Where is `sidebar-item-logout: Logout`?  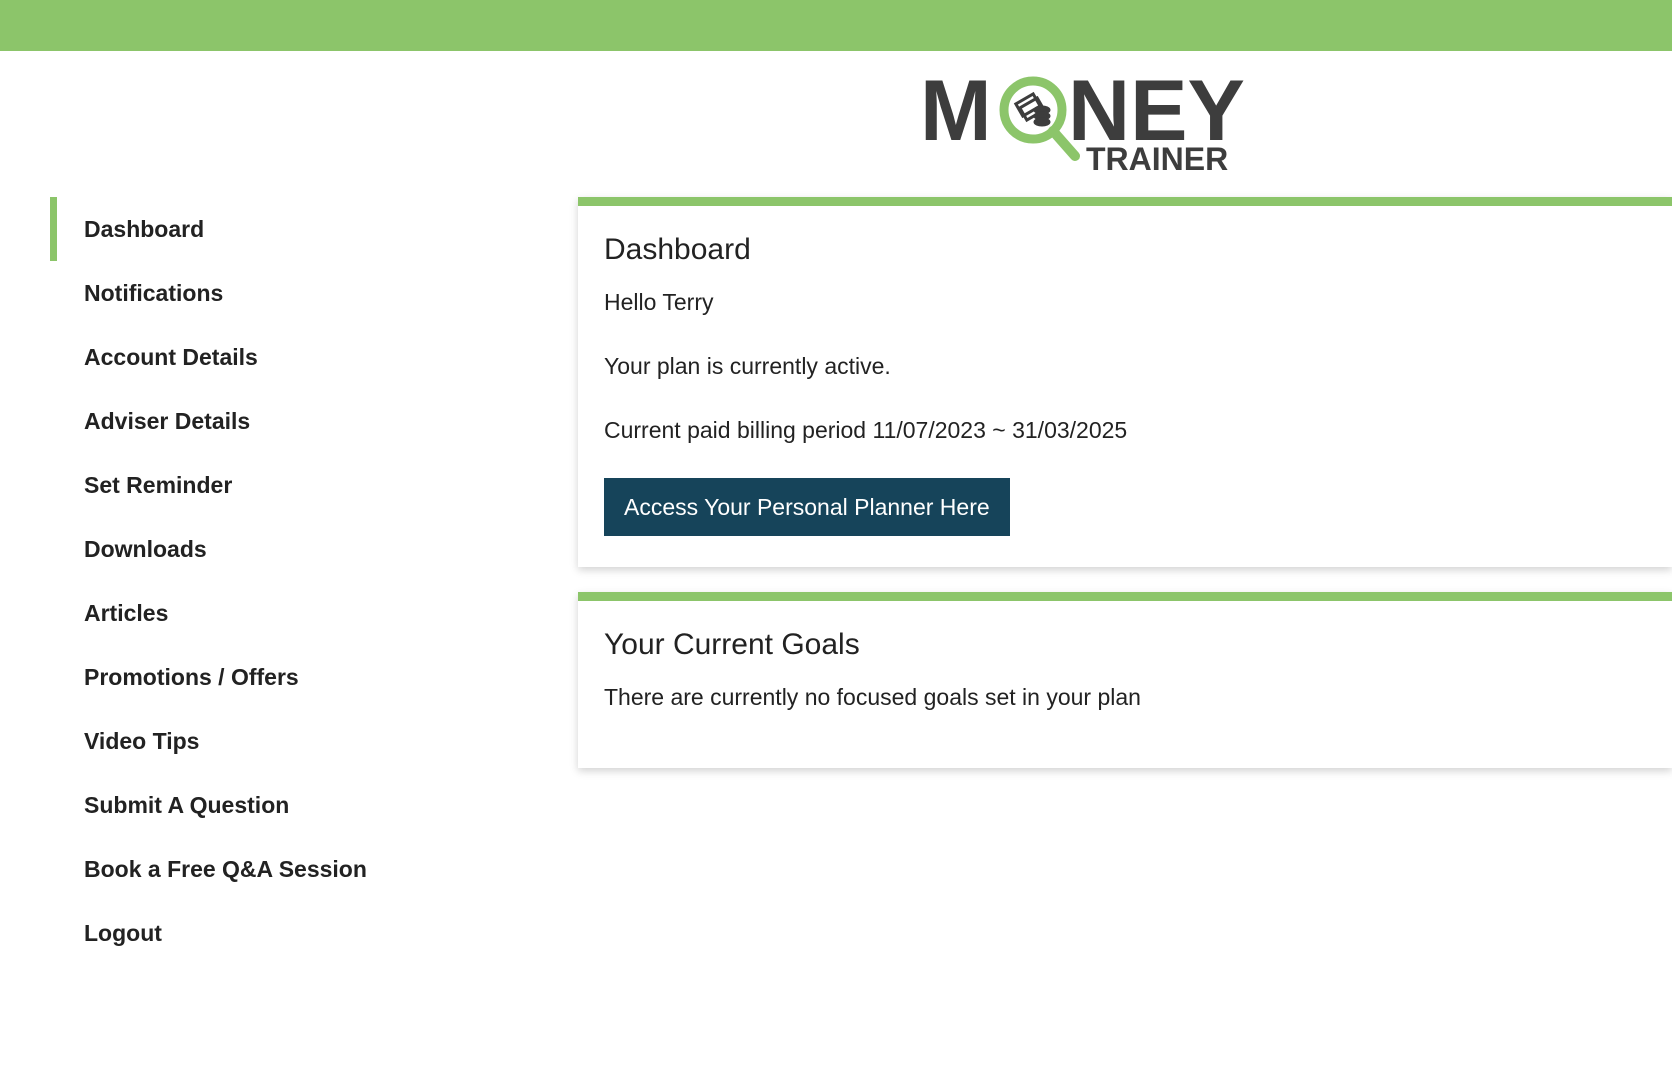 sidebar-item-logout: Logout is located at coordinates (260, 933).